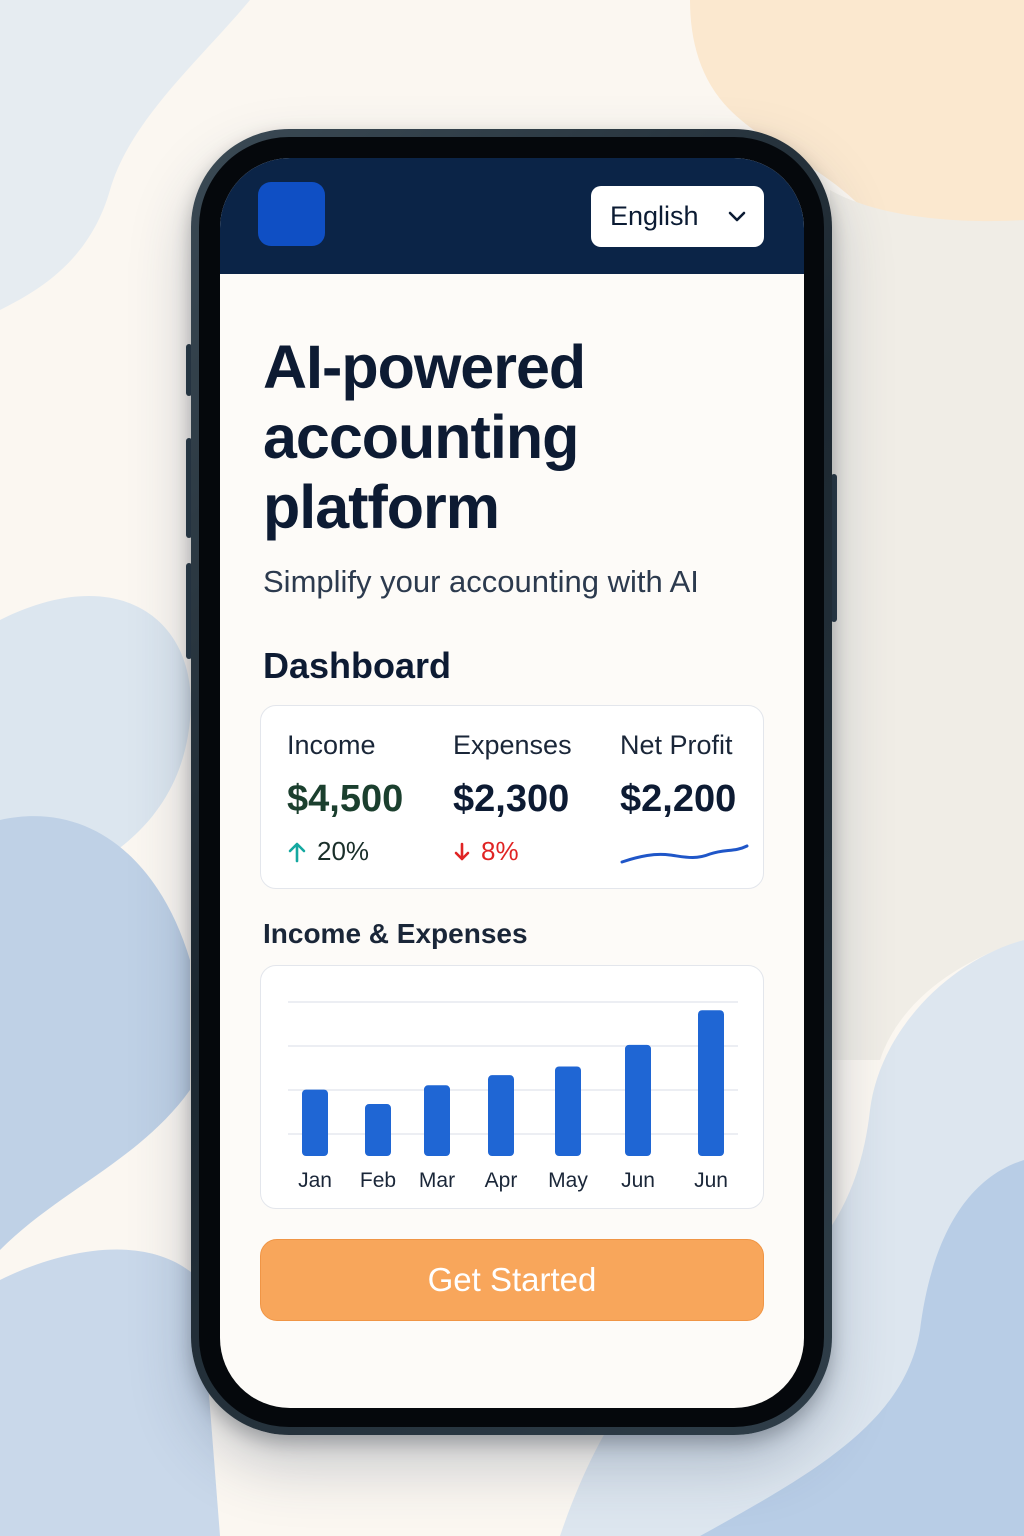 The image size is (1024, 1536). I want to click on net-profit-sparkline, so click(684, 854).